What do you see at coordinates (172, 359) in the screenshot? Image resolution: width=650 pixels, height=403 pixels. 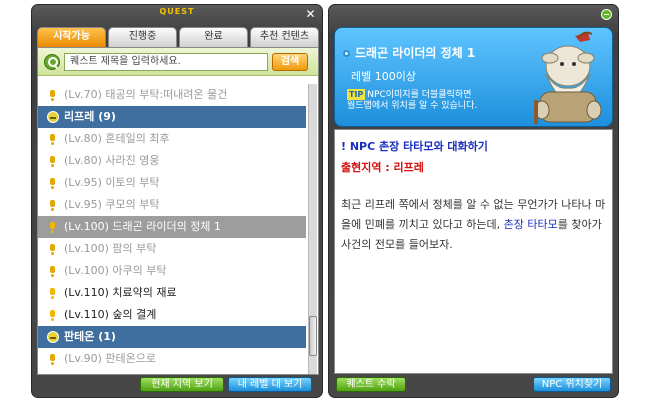 I see `list-item: (Lv.90) 판테온으로` at bounding box center [172, 359].